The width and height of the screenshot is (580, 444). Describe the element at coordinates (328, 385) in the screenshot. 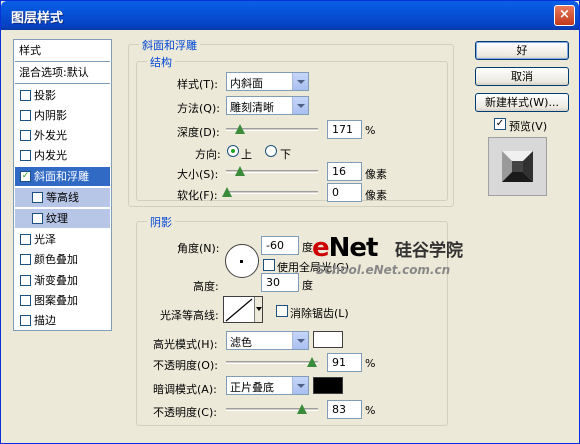

I see `shadow-color-swatch` at that location.